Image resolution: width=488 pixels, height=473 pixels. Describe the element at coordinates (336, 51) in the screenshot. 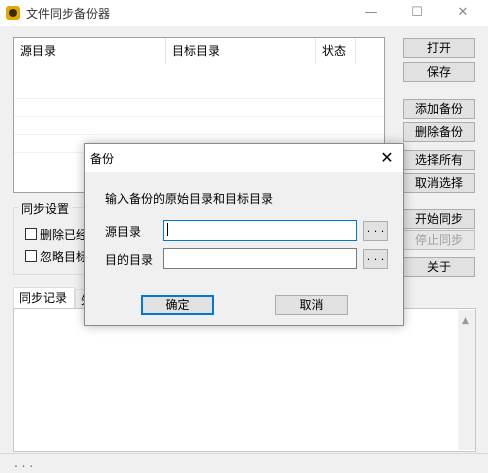

I see `column-header-status: 状态` at that location.